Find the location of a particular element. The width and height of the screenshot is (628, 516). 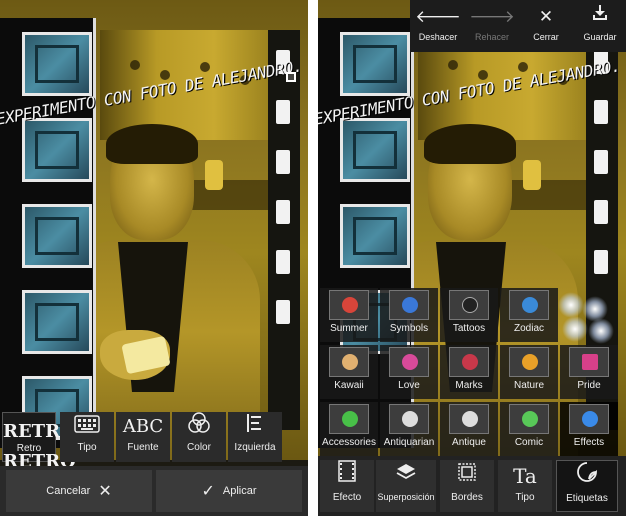

sticker-label: Marks is located at coordinates (469, 385).